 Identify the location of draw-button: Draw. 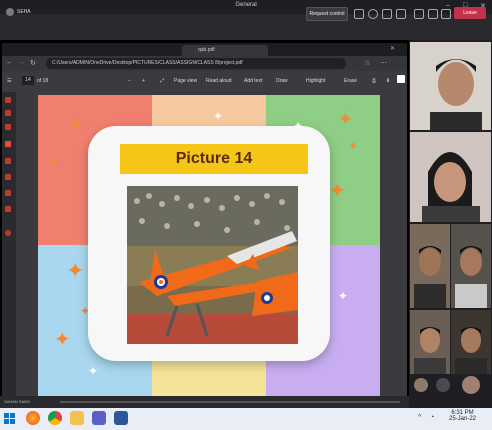
(282, 81).